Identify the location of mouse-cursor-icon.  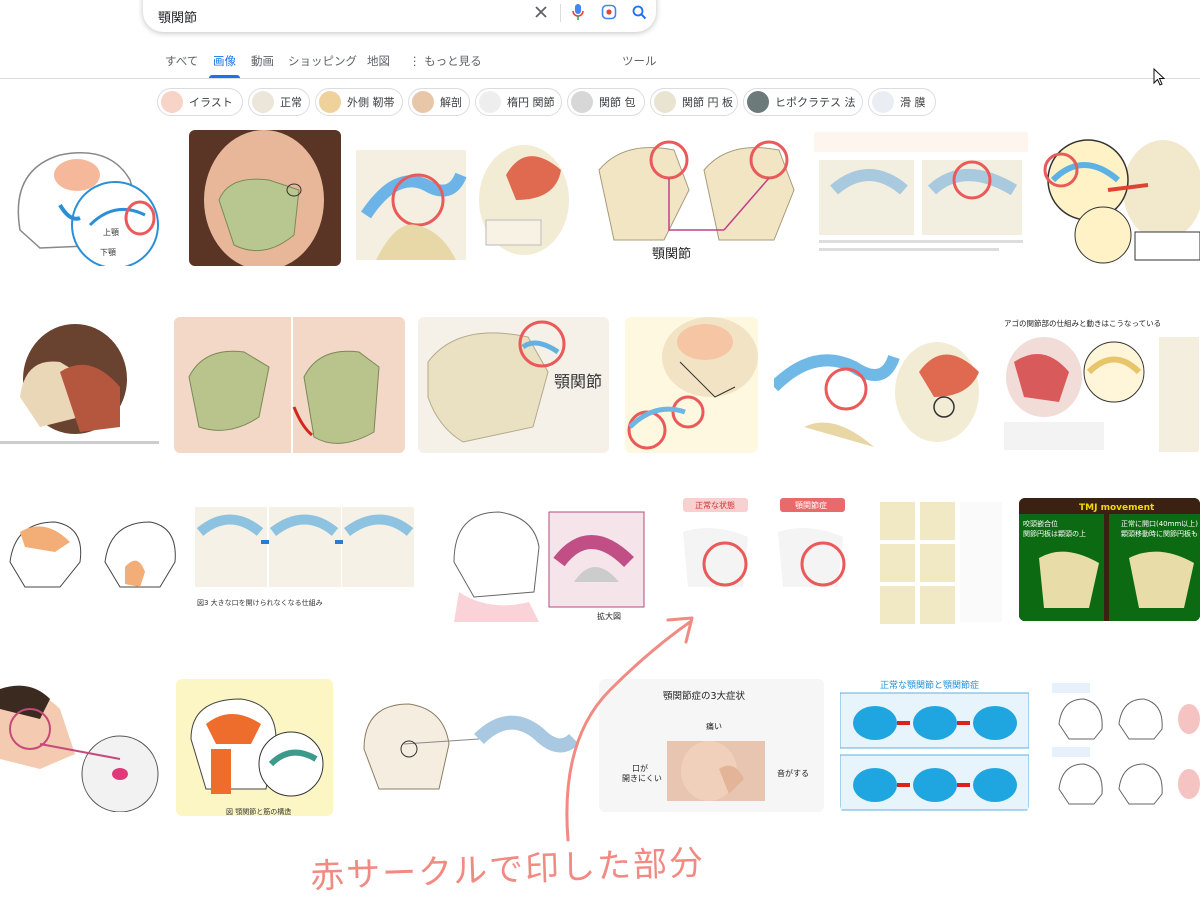
(1159, 78).